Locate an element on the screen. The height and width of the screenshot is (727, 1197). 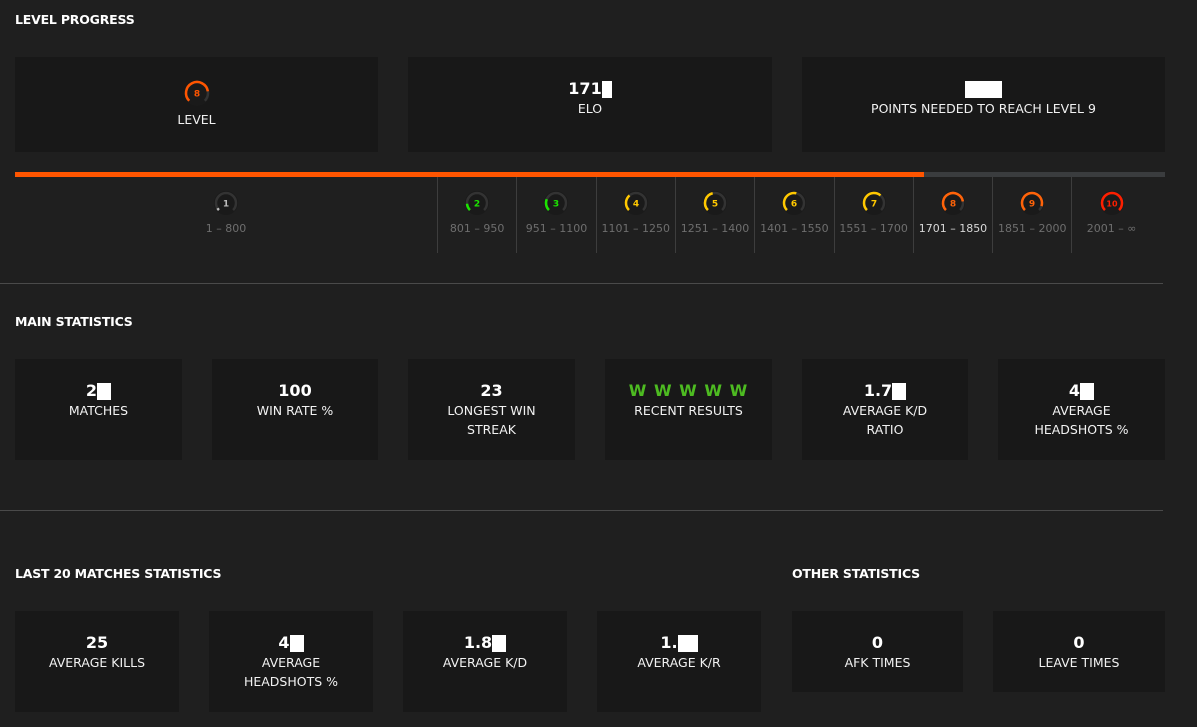
stat-label: AVERAGE K/D is located at coordinates (485, 662).